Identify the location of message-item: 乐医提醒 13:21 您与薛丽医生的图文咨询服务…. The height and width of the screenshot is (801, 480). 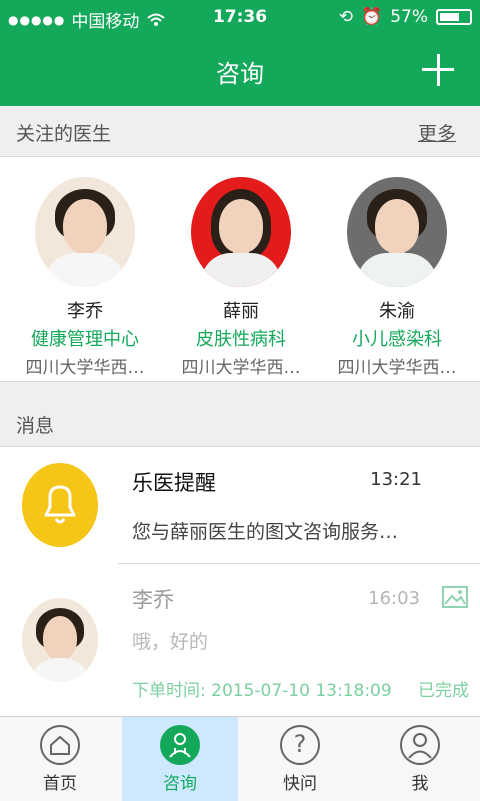
(240, 505).